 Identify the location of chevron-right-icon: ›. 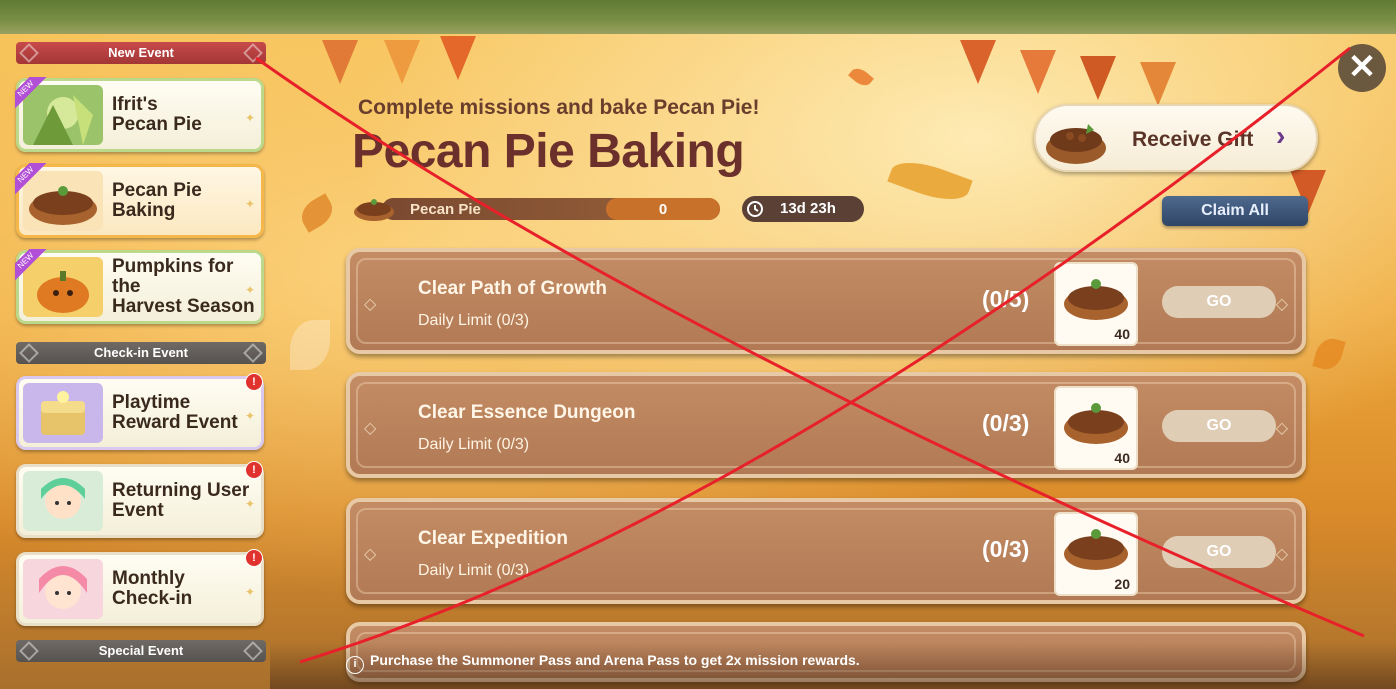
(1281, 135).